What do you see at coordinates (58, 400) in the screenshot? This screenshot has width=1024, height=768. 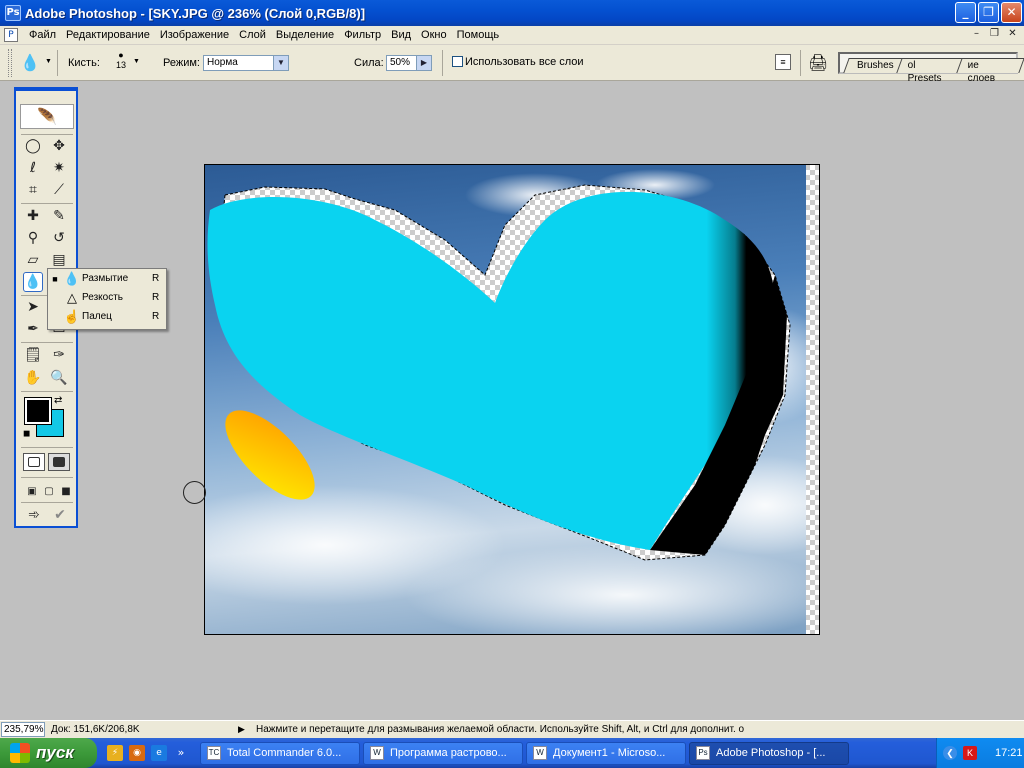 I see `swap-colors-icon: ⇄` at bounding box center [58, 400].